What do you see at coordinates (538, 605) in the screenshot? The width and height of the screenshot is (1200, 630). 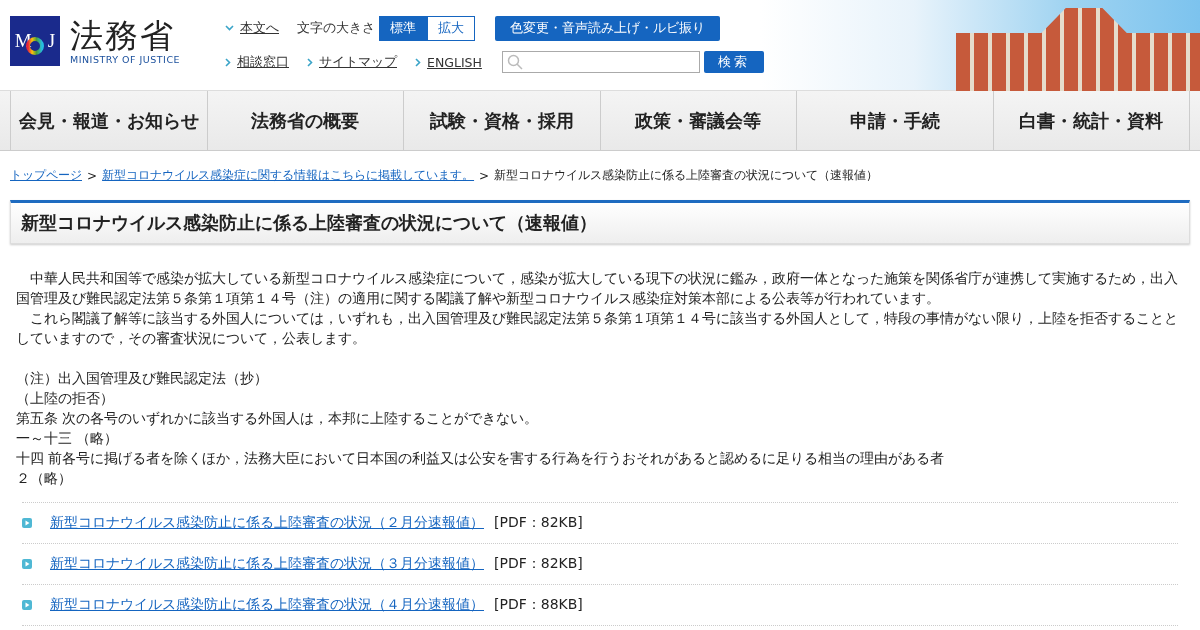 I see `file-size: [PDF：88KB]` at bounding box center [538, 605].